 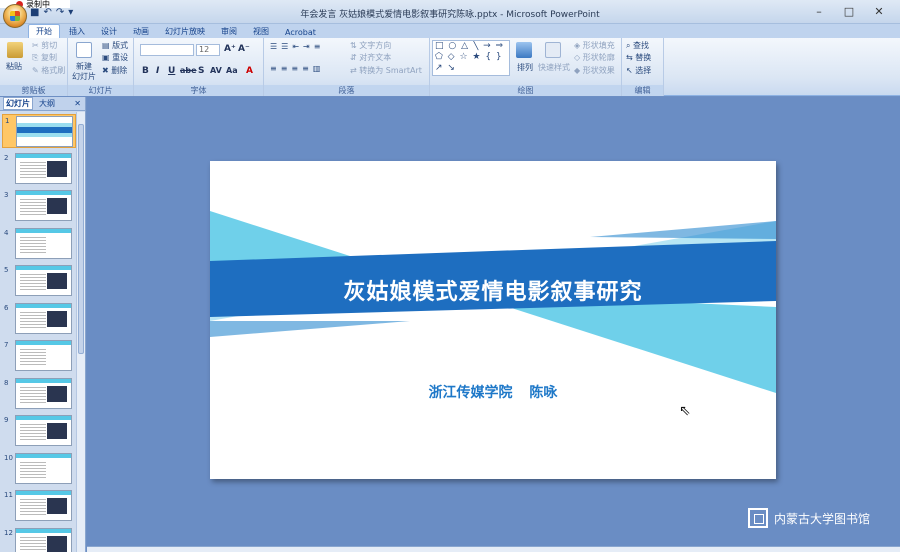 What do you see at coordinates (145, 71) in the screenshot?
I see `bold-button: B` at bounding box center [145, 71].